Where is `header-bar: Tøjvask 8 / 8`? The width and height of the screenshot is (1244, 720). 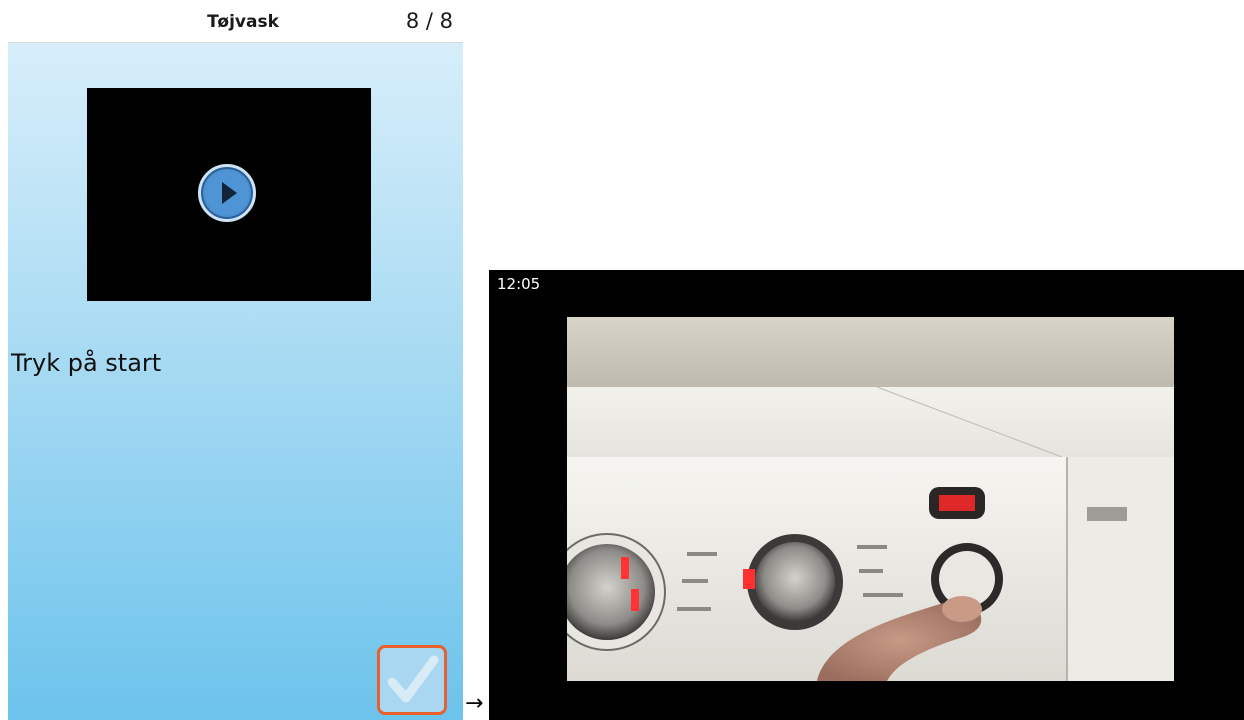
header-bar: Tøjvask 8 / 8 is located at coordinates (235, 21).